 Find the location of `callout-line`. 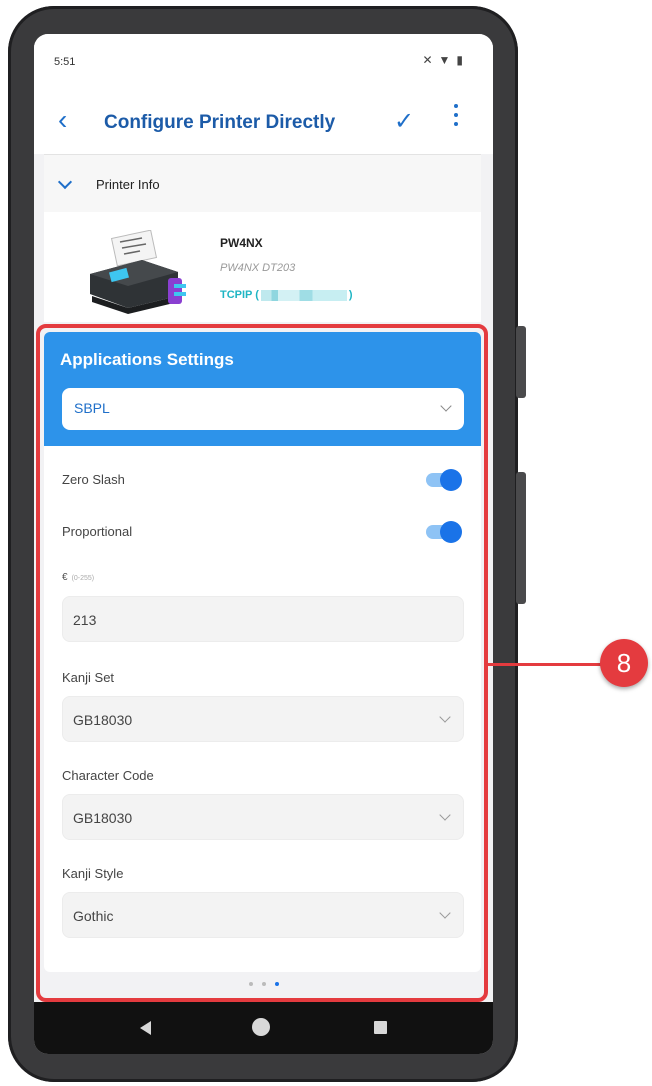

callout-line is located at coordinates (546, 664).